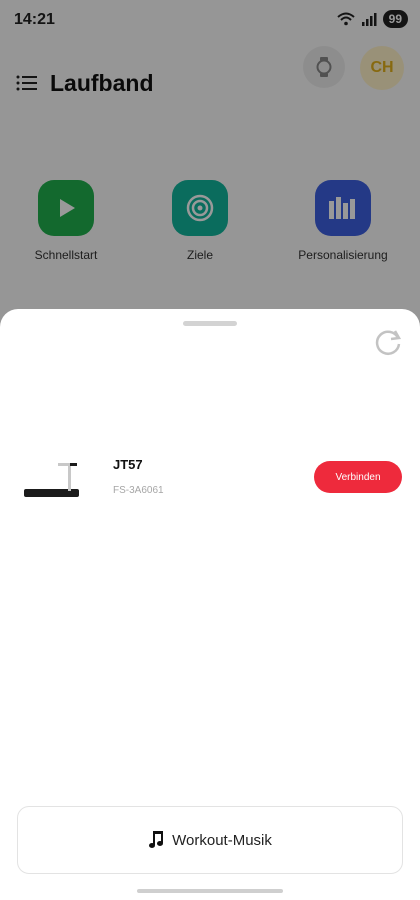 The width and height of the screenshot is (420, 900). What do you see at coordinates (358, 477) in the screenshot?
I see `connect-button: Verbinden` at bounding box center [358, 477].